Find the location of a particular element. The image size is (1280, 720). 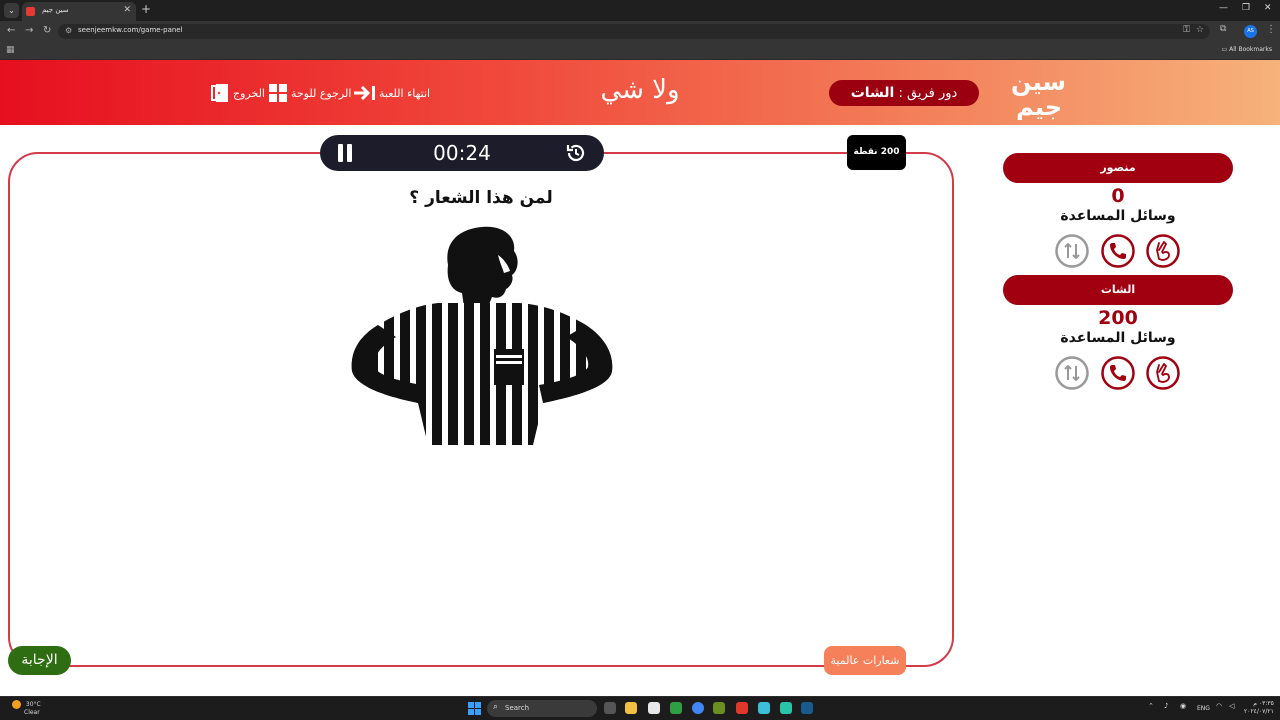

chrome-icon is located at coordinates (698, 708).